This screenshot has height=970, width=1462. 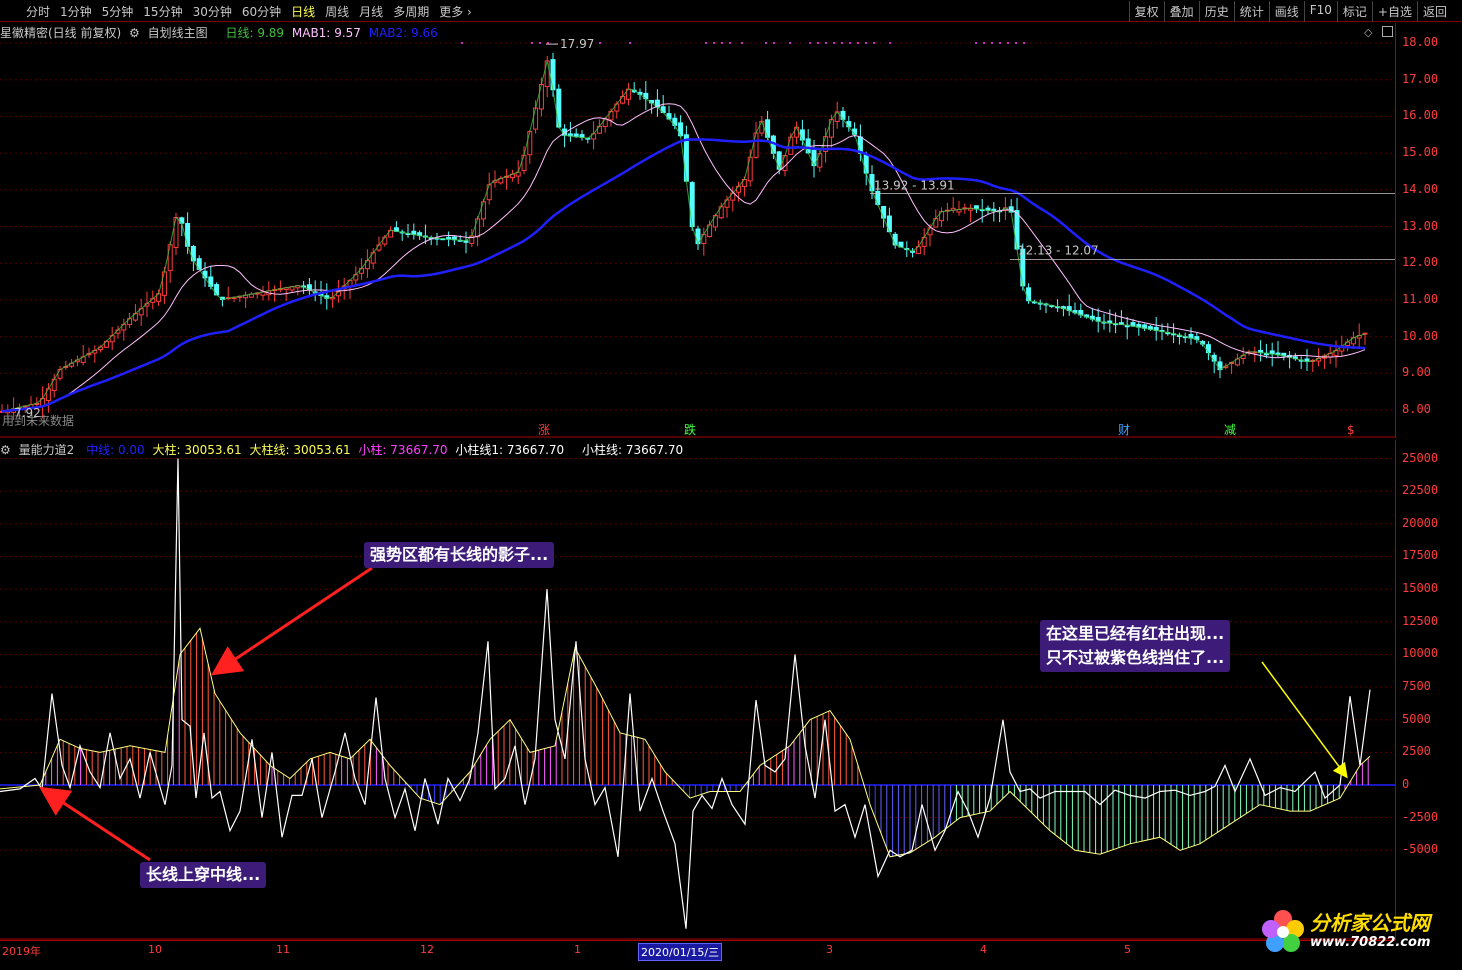 What do you see at coordinates (829, 949) in the screenshot?
I see `date-label: 3` at bounding box center [829, 949].